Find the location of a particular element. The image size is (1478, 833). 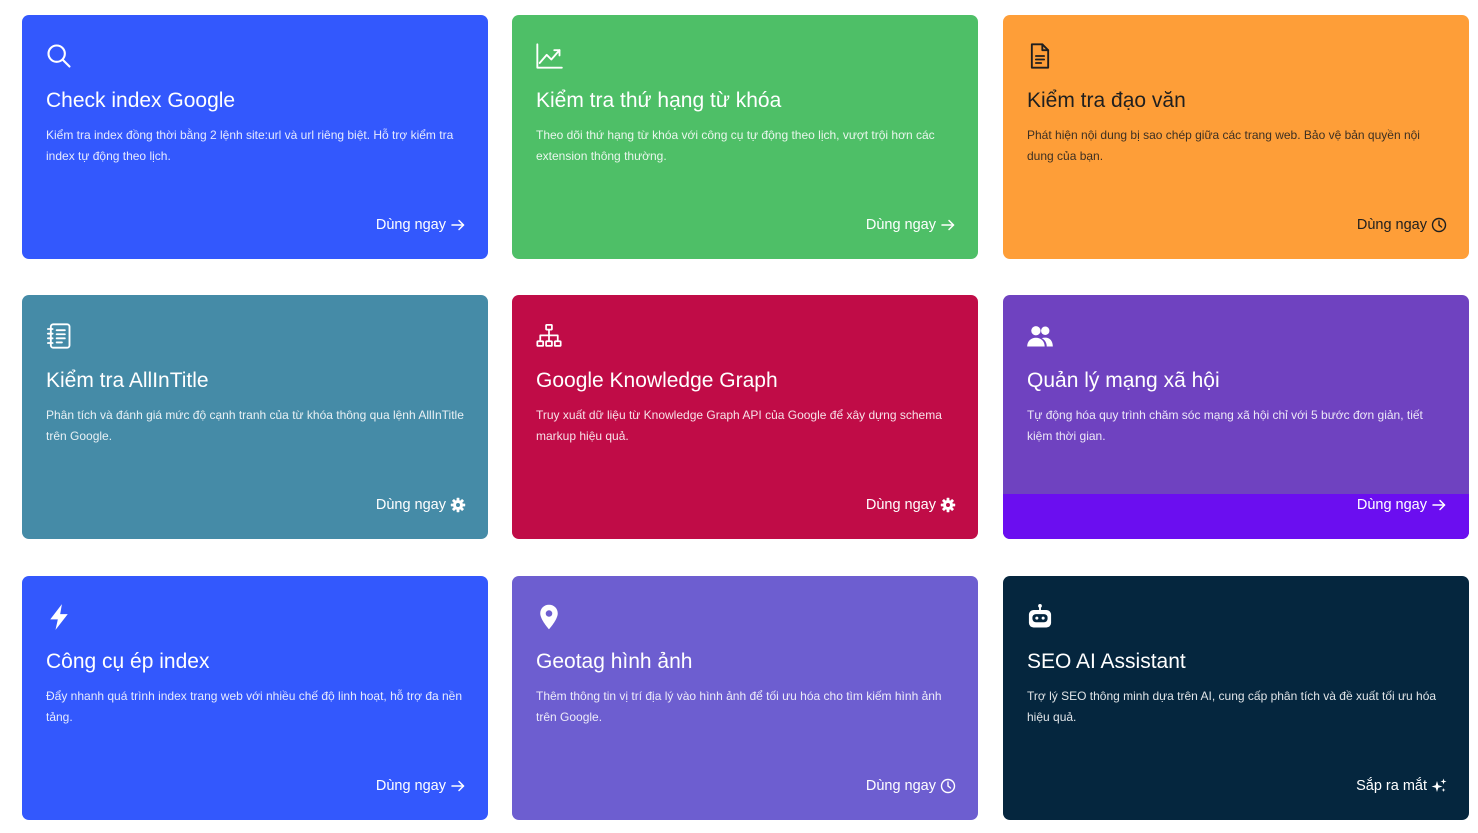

tool-title: Công cụ ép index is located at coordinates (128, 661).